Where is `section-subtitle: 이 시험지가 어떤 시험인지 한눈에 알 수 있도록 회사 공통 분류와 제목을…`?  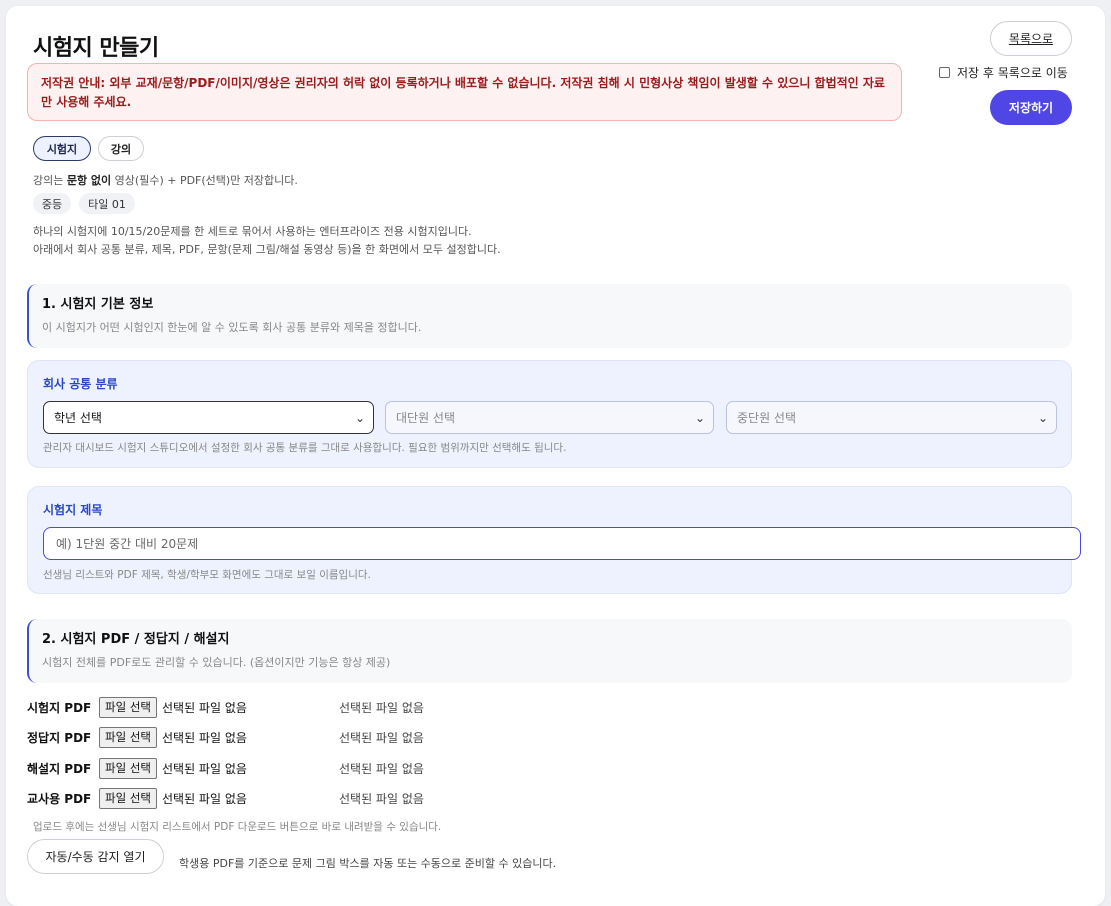
section-subtitle: 이 시험지가 어떤 시험인지 한눈에 알 수 있도록 회사 공통 분류와 제목을… is located at coordinates (232, 327).